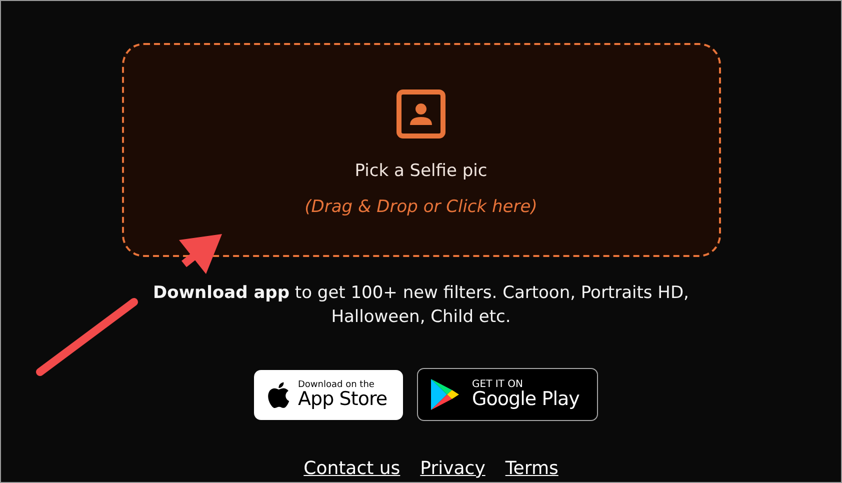 This screenshot has width=842, height=483. Describe the element at coordinates (526, 399) in the screenshot. I see `badge-title: Google Play` at that location.